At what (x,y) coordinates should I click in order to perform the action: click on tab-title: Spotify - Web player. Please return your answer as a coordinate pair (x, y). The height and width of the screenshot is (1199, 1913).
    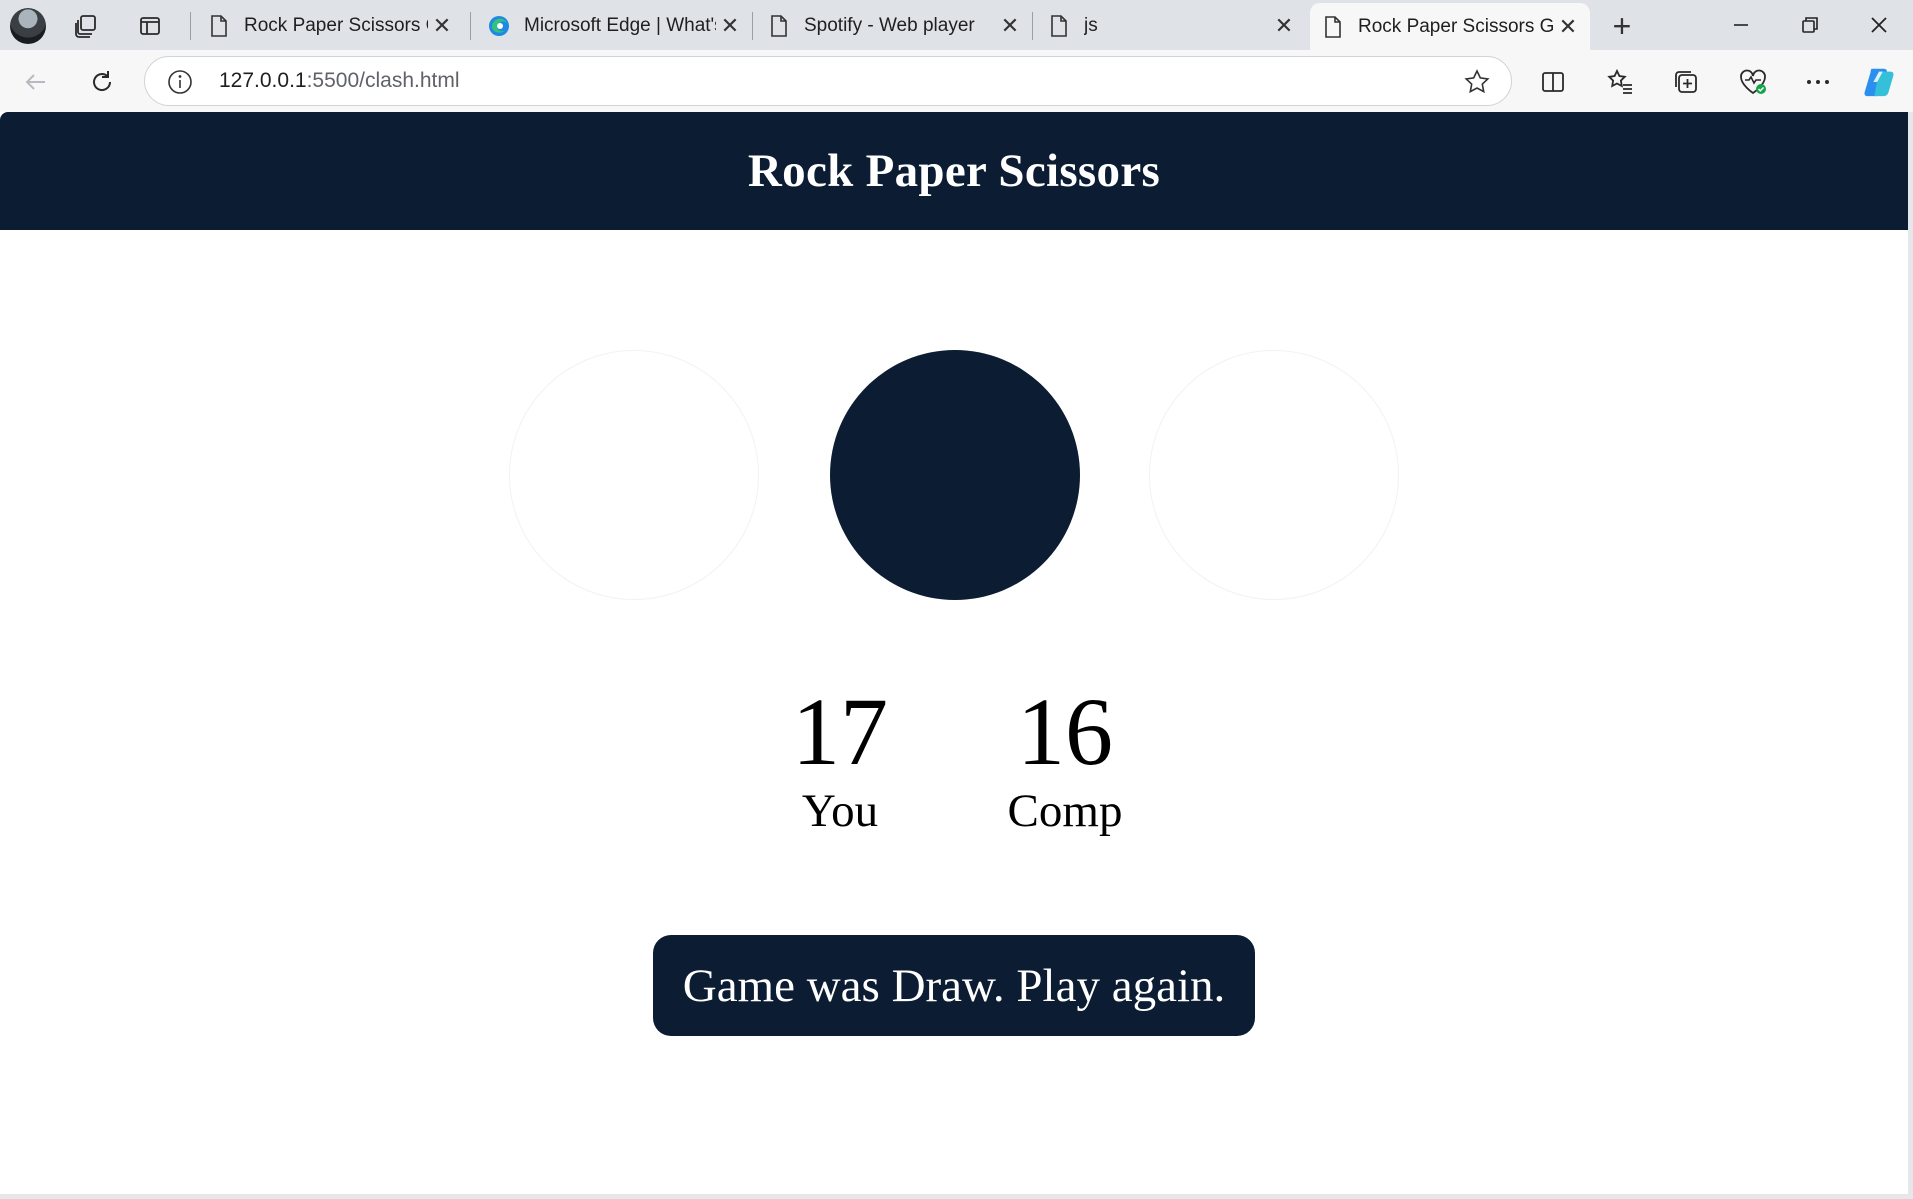
    Looking at the image, I should click on (889, 25).